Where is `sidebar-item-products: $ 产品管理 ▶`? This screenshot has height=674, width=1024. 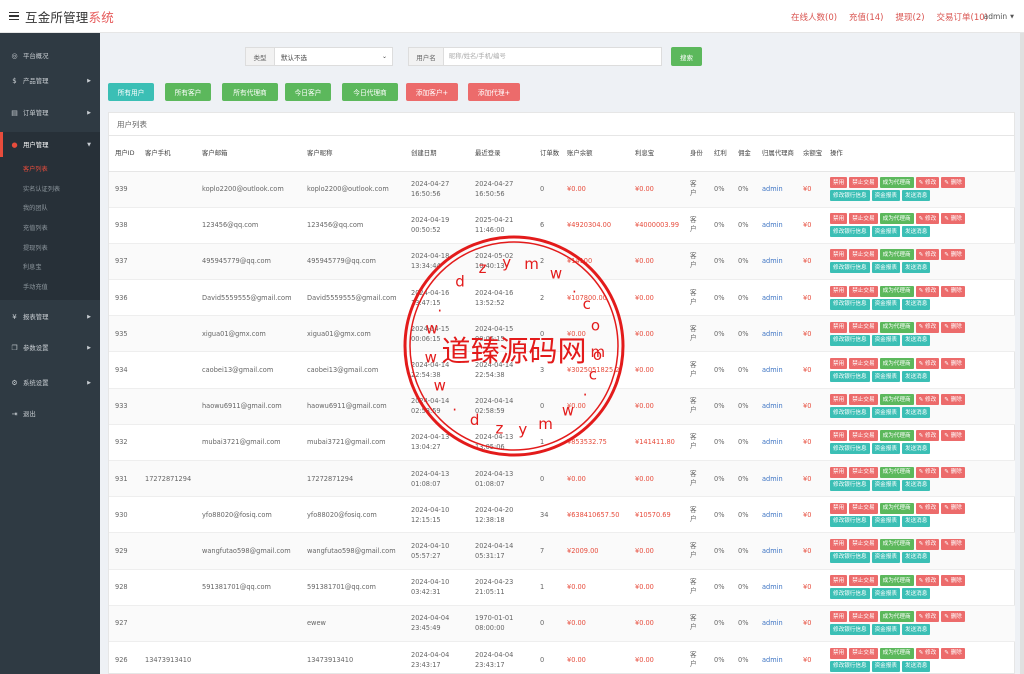
sidebar-item-products: $ 产品管理 ▶ is located at coordinates (50, 80).